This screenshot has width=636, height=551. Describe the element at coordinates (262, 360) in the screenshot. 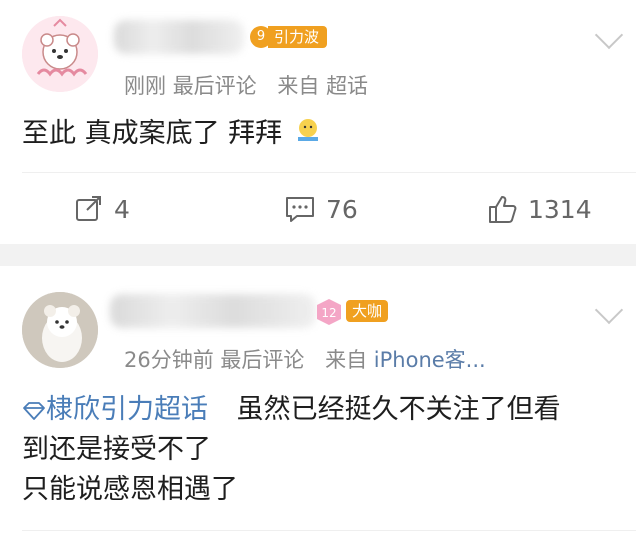

I see `post2-last-comment: 最后评论` at that location.